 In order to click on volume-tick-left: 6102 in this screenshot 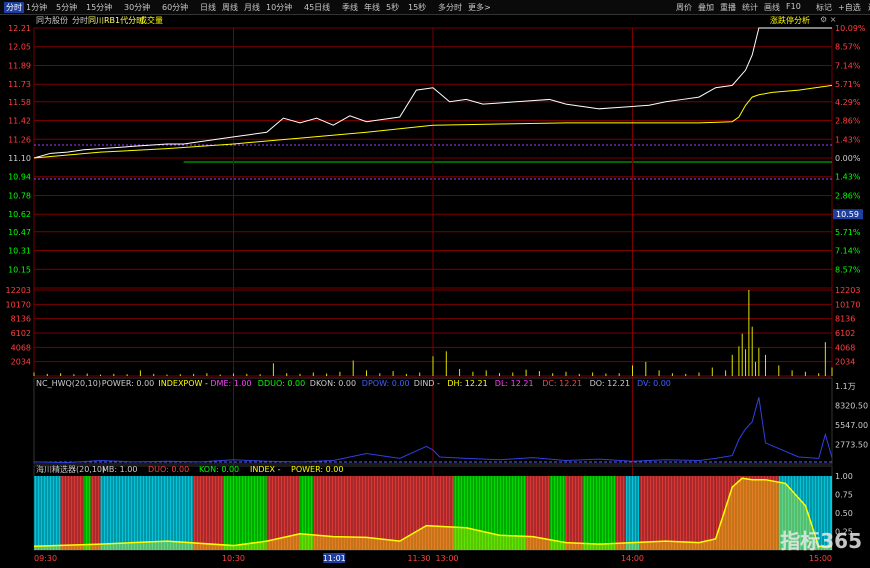, I will do `click(21, 333)`.